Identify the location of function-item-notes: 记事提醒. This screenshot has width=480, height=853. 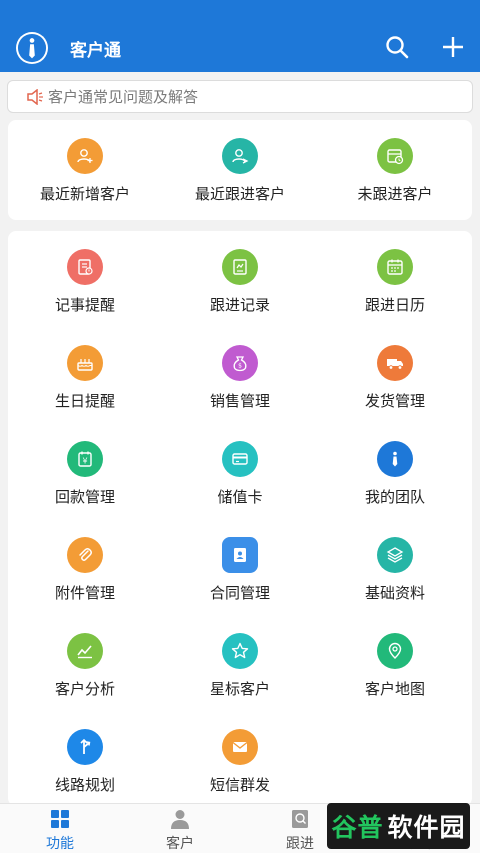
(85, 282).